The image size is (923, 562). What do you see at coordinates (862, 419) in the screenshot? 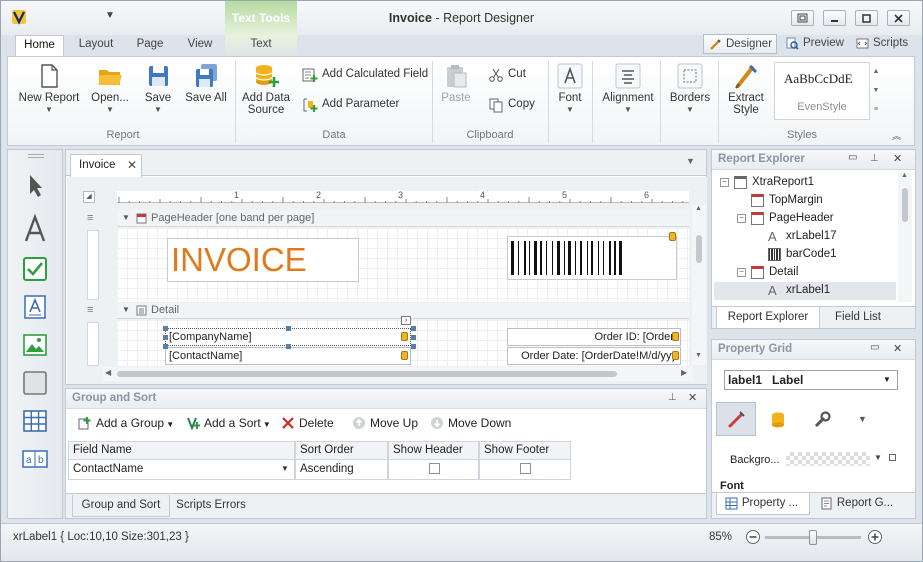
I see `more-tabs-dropdown-icon: ▼` at bounding box center [862, 419].